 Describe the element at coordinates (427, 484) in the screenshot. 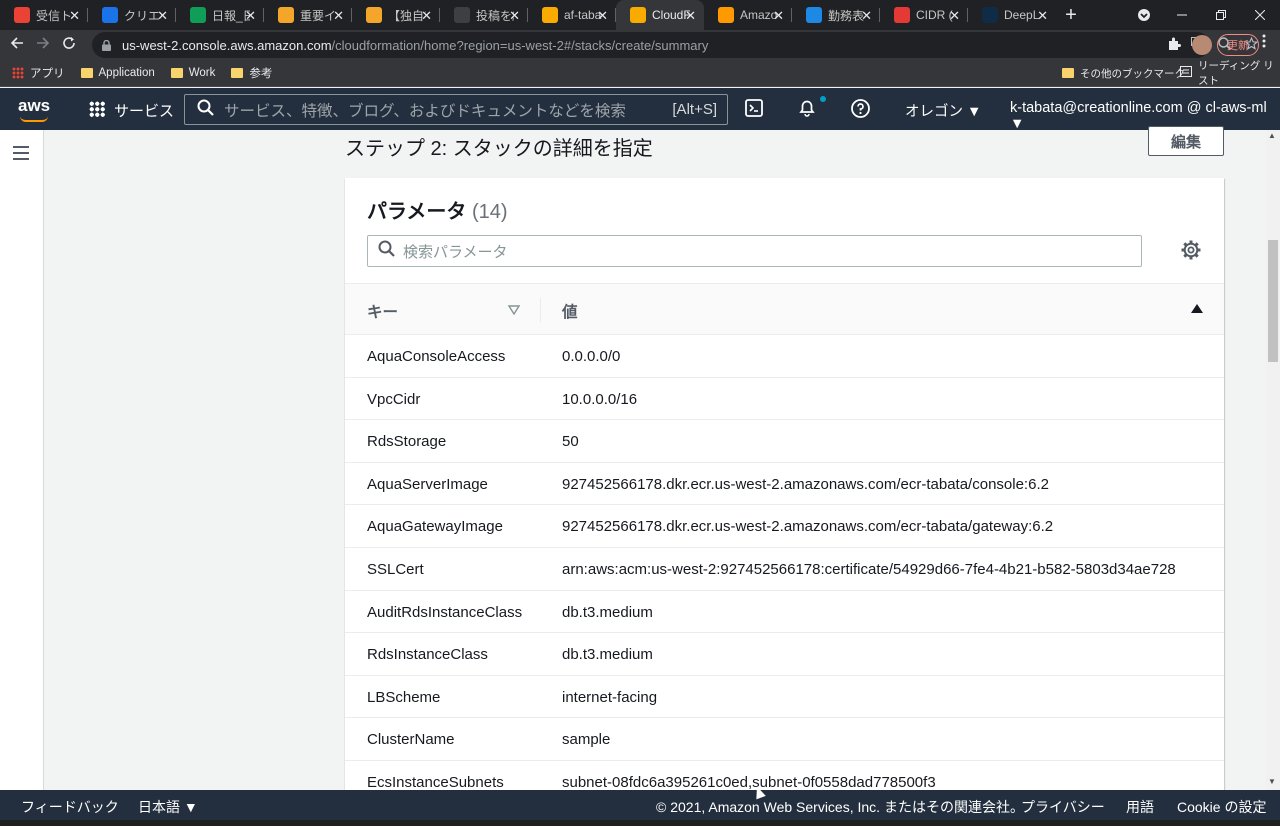

I see `parameter-key: AquaServerImage` at that location.